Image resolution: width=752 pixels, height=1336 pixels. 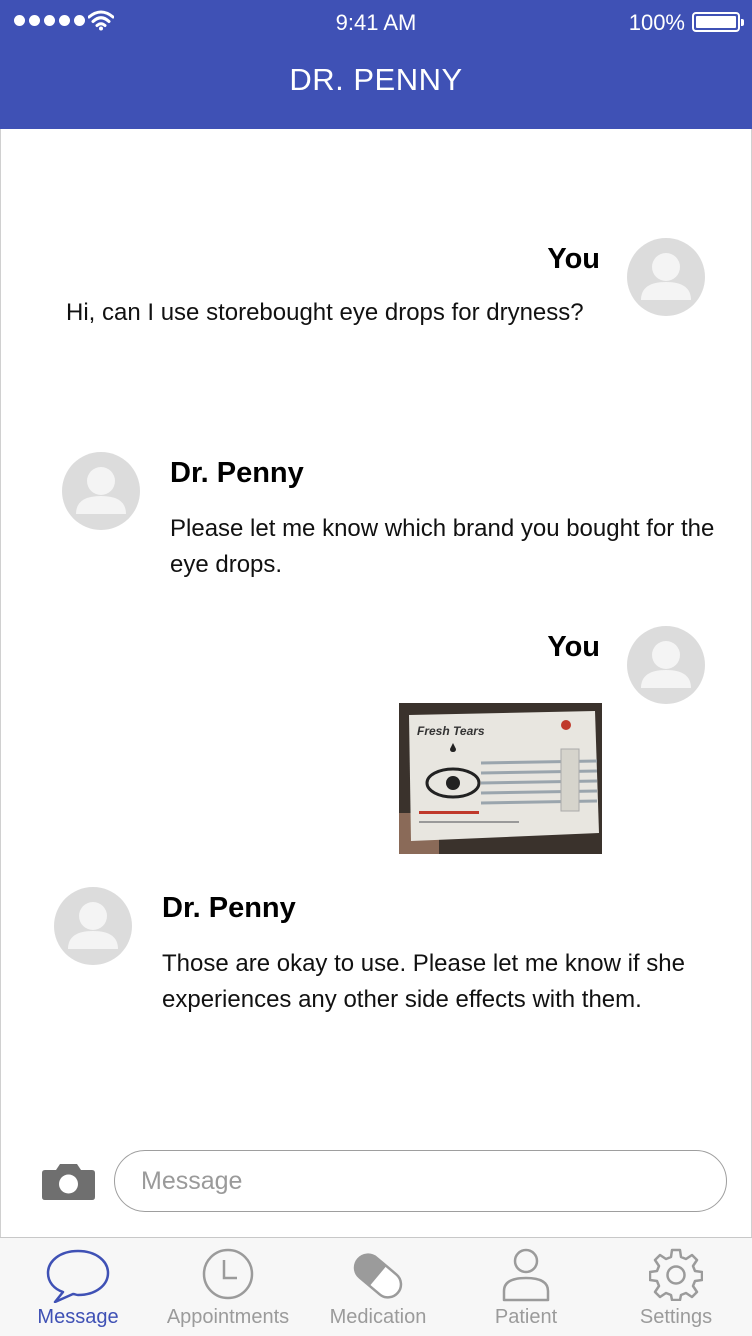 I want to click on tab-patient: Patient, so click(x=526, y=1287).